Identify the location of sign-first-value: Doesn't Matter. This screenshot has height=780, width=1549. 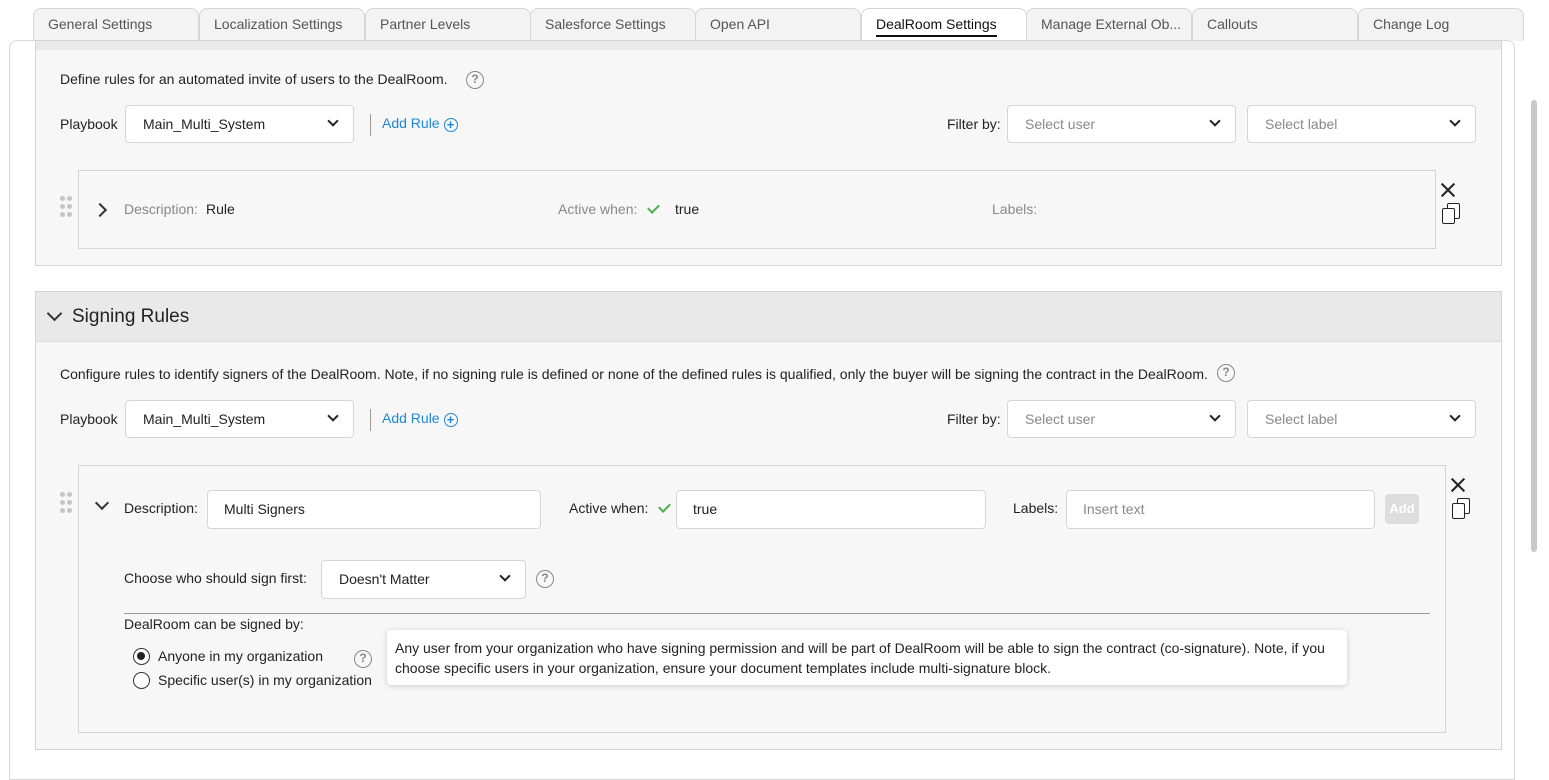
(384, 579).